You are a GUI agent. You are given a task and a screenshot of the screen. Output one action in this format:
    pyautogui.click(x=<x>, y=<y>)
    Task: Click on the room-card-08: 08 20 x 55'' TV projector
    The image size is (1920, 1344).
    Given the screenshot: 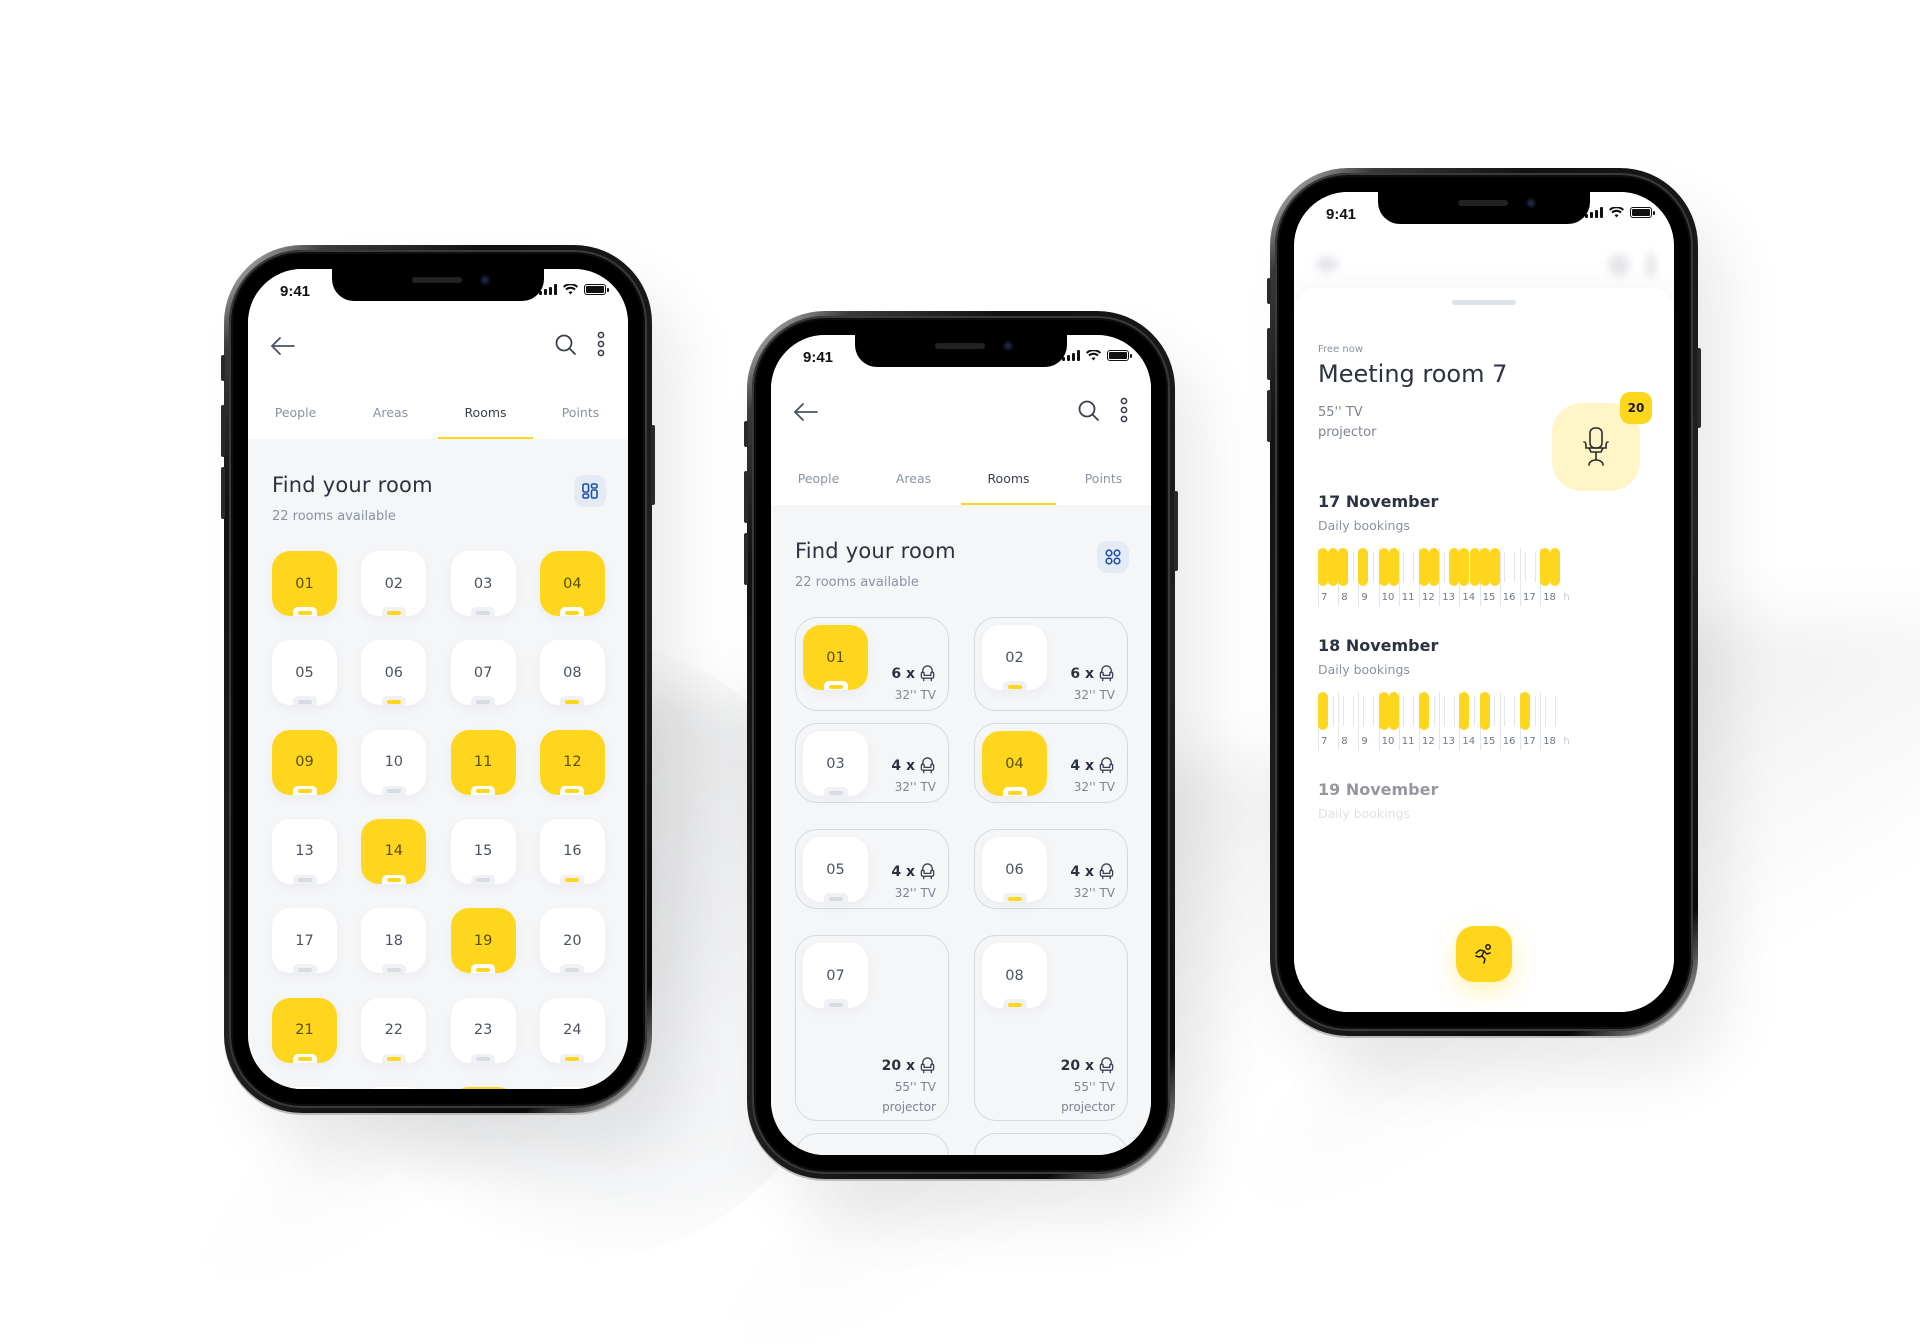 What is the action you would take?
    pyautogui.click(x=1051, y=1028)
    